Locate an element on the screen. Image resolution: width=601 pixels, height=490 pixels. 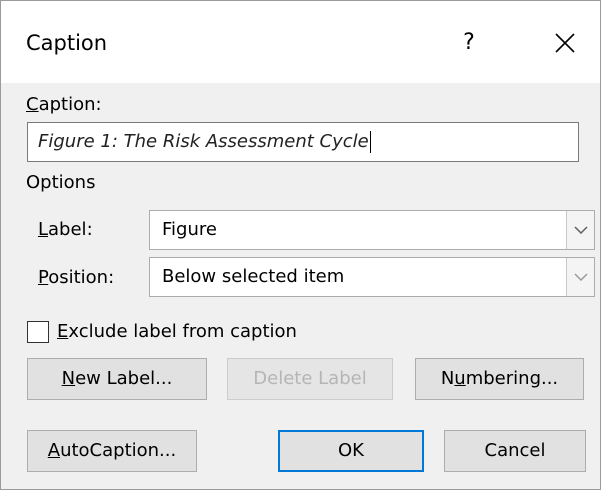
exclude-label-accel: E is located at coordinates (63, 331).